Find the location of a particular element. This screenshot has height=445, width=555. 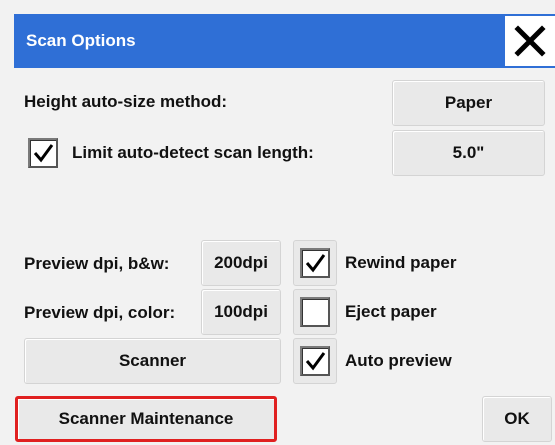

scanner-button: Scanner is located at coordinates (152, 361).